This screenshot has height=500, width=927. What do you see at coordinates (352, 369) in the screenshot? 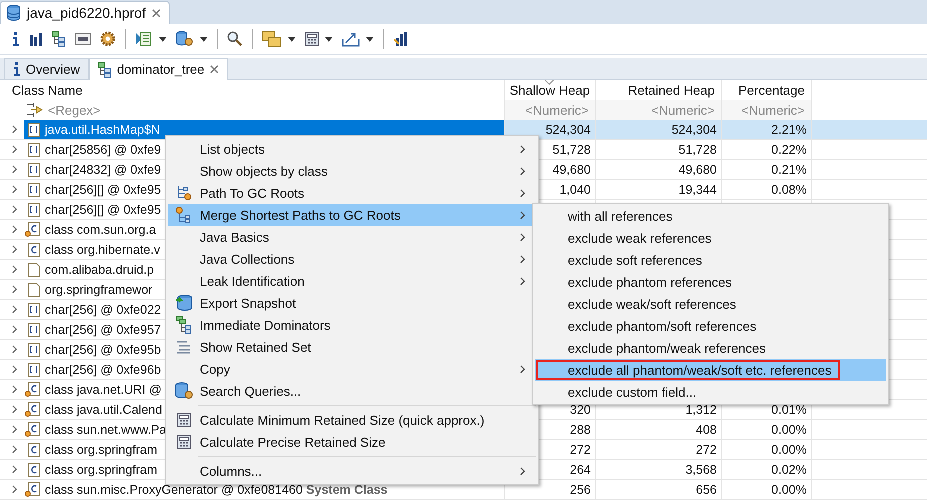
I see `menu-item: Copy` at bounding box center [352, 369].